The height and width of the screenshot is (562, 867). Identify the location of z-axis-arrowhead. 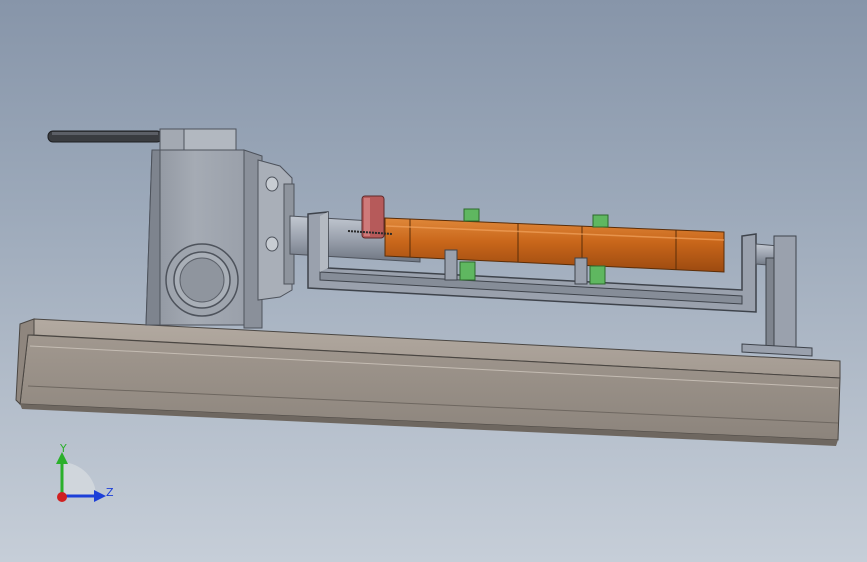
(100, 496).